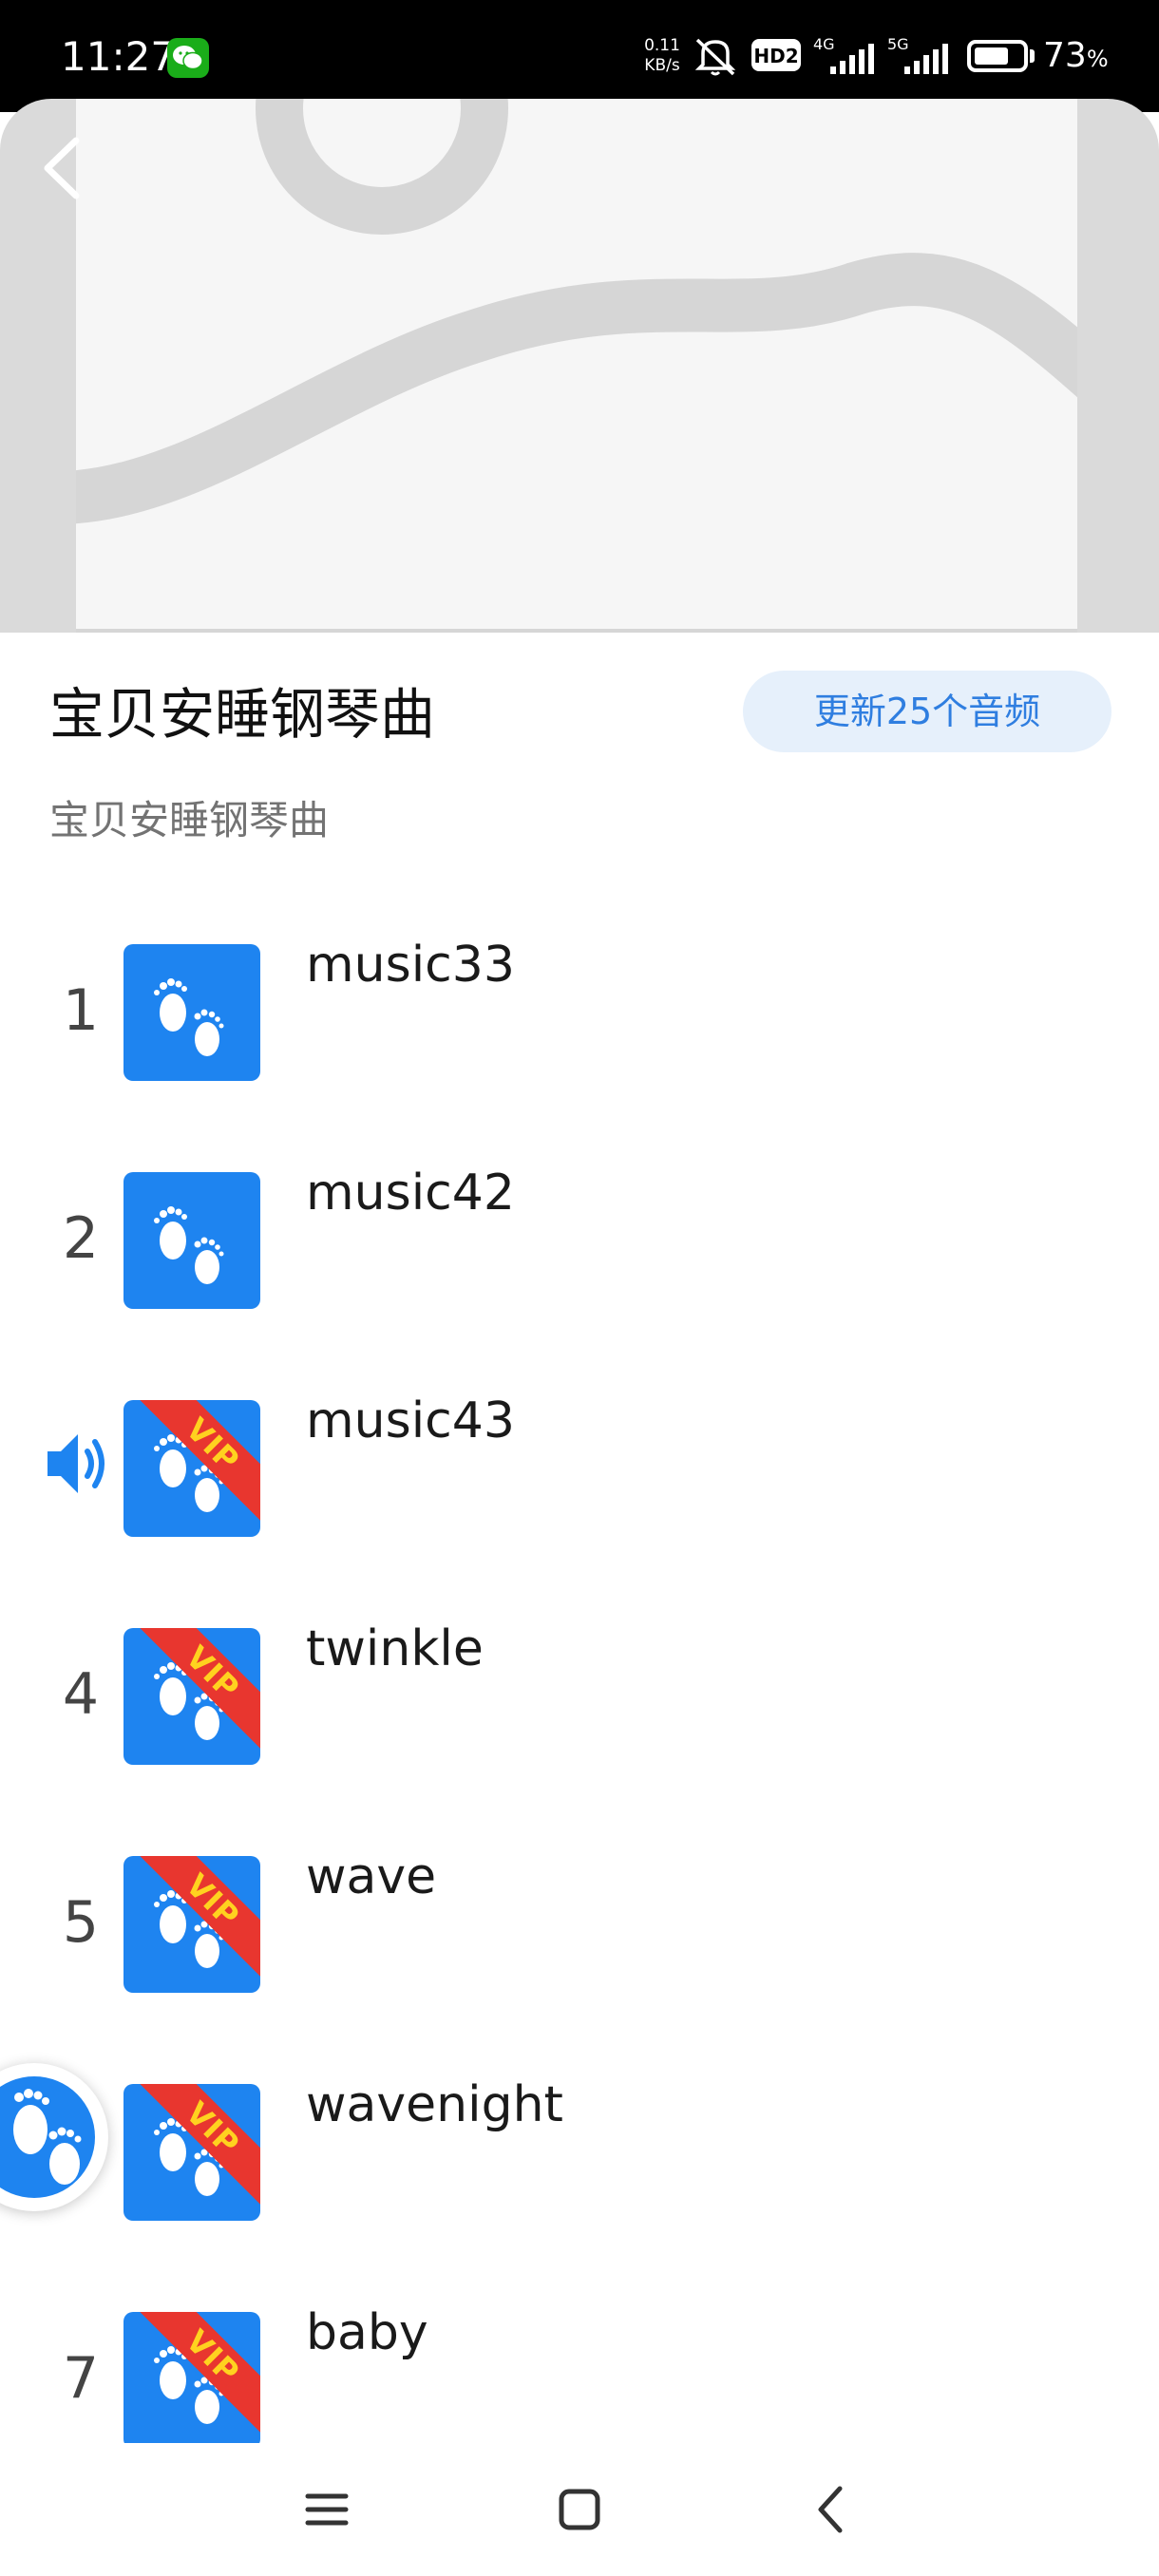 Image resolution: width=1159 pixels, height=2576 pixels. Describe the element at coordinates (662, 45) in the screenshot. I see `net-speed-value: 0.11` at that location.